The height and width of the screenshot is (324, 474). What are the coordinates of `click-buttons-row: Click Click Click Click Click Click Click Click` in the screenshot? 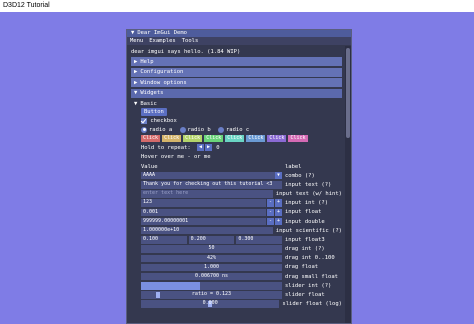 It's located at (241, 139).